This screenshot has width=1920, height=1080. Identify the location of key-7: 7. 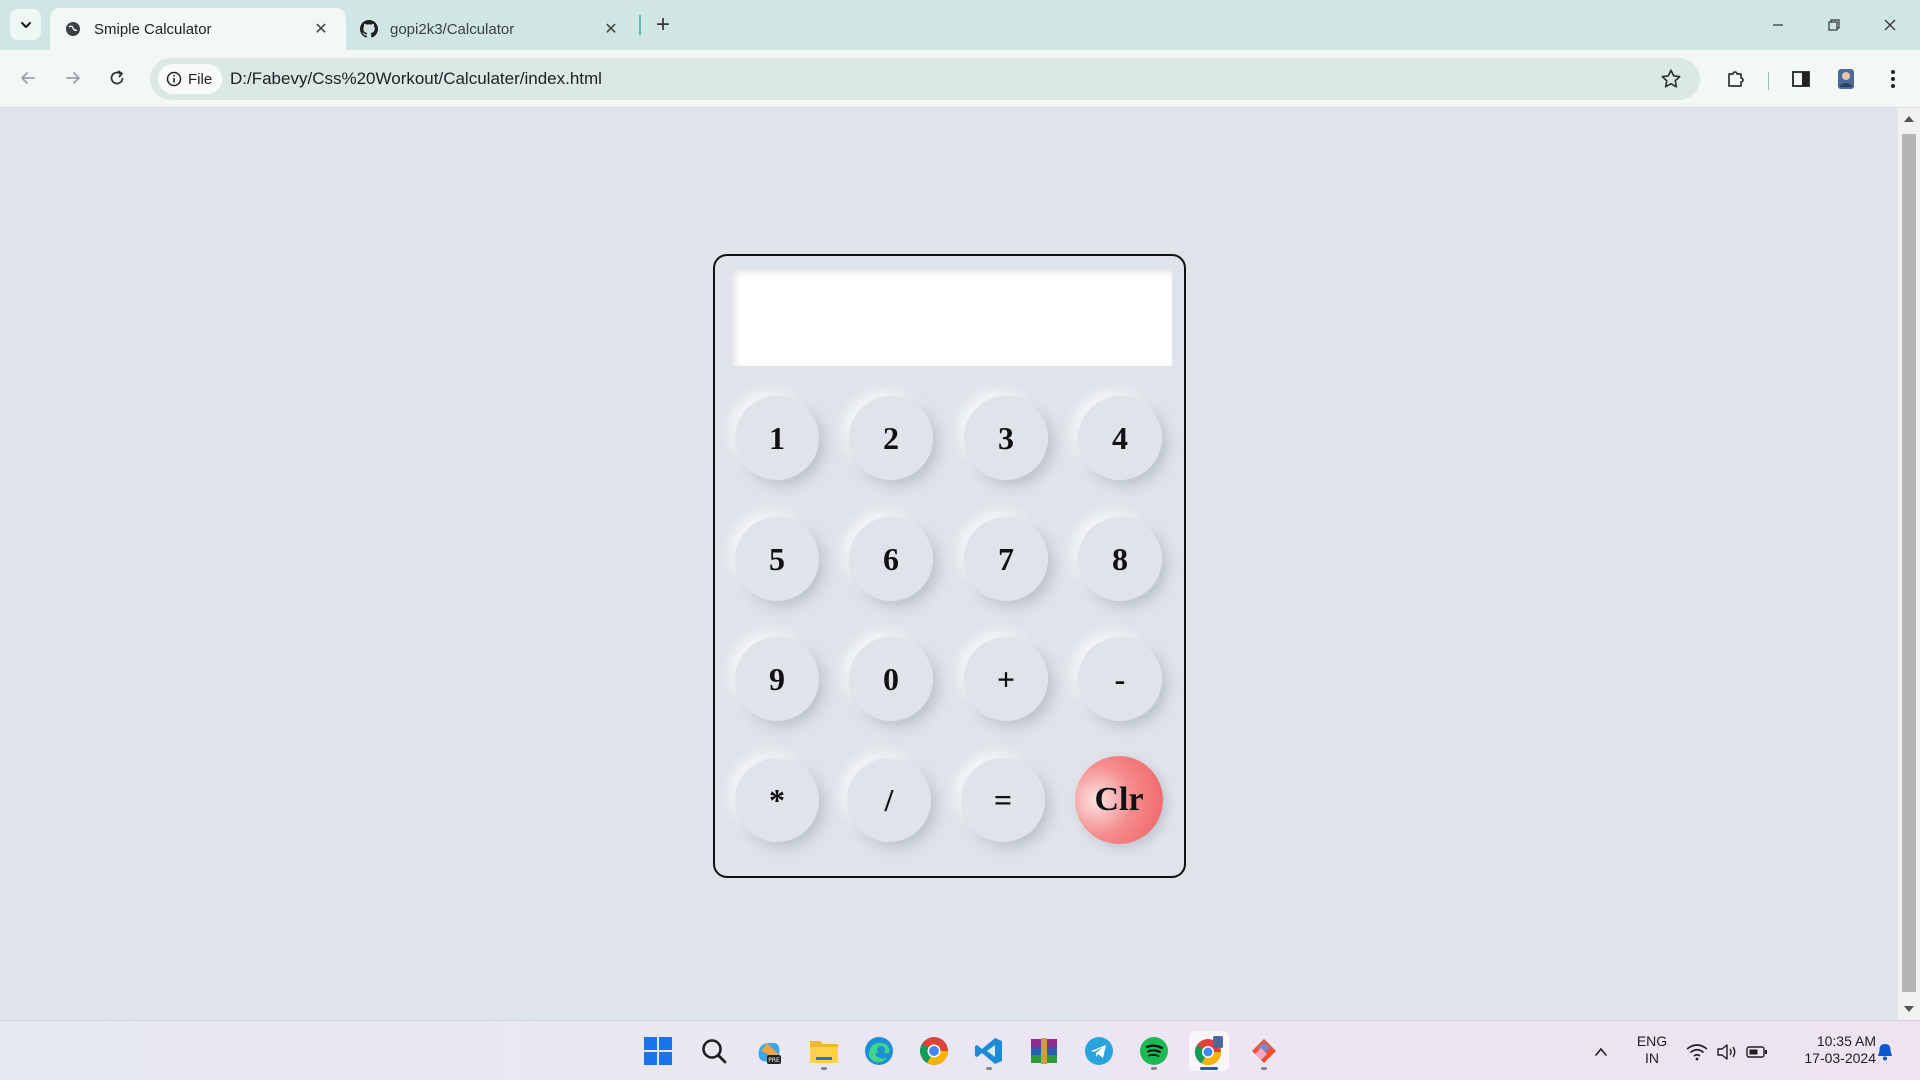
(1006, 559).